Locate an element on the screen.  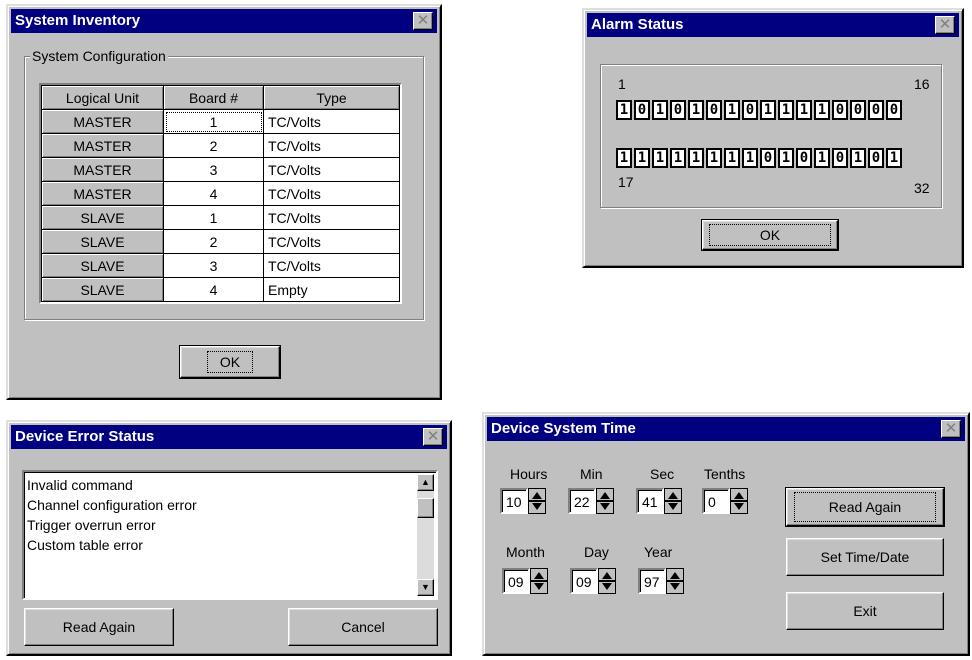
hours-label: Hours is located at coordinates (529, 474).